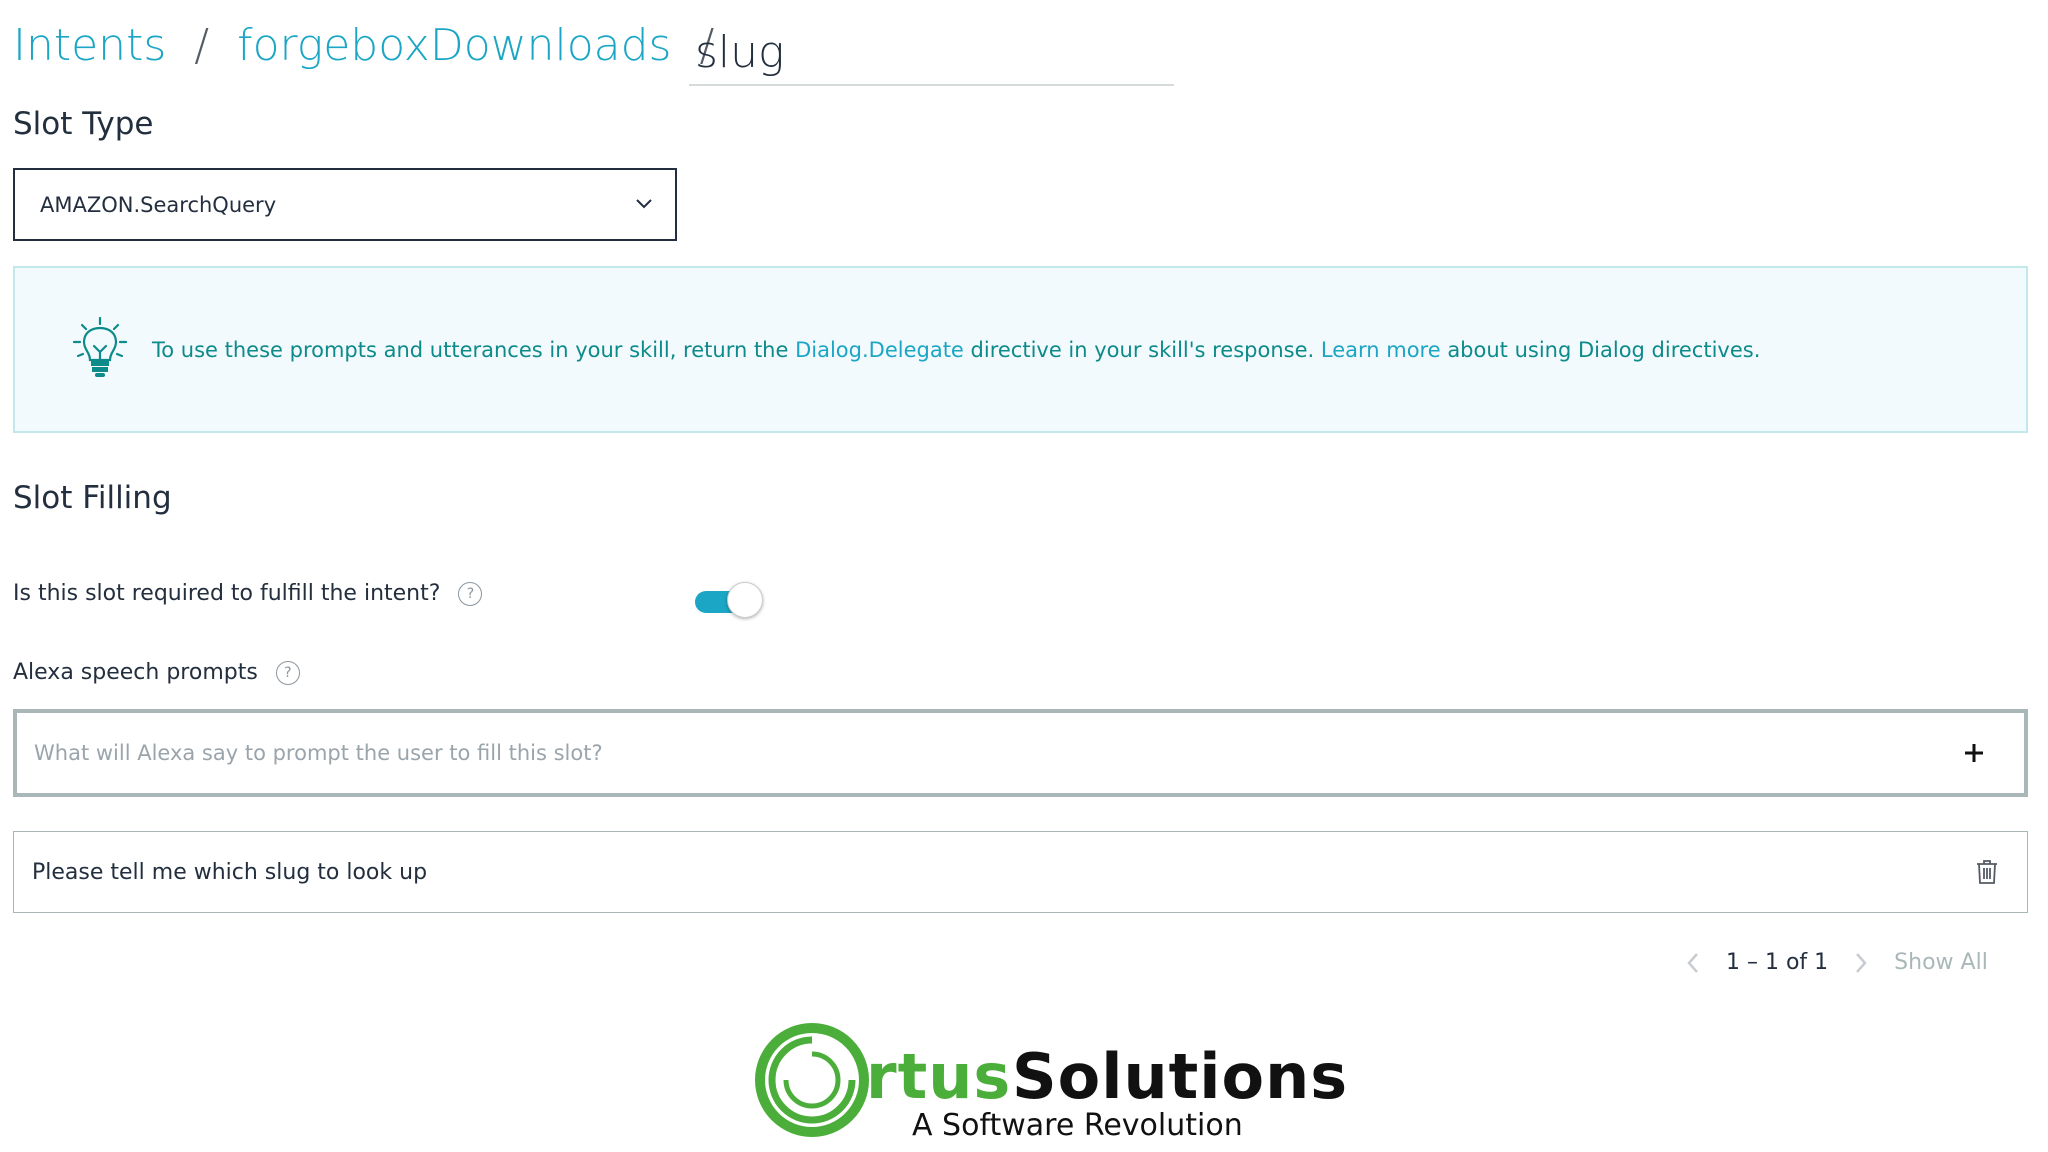 The height and width of the screenshot is (1152, 2048). Describe the element at coordinates (1837, 962) in the screenshot. I see `pagination: 1 – 1 of 1 Show All` at that location.